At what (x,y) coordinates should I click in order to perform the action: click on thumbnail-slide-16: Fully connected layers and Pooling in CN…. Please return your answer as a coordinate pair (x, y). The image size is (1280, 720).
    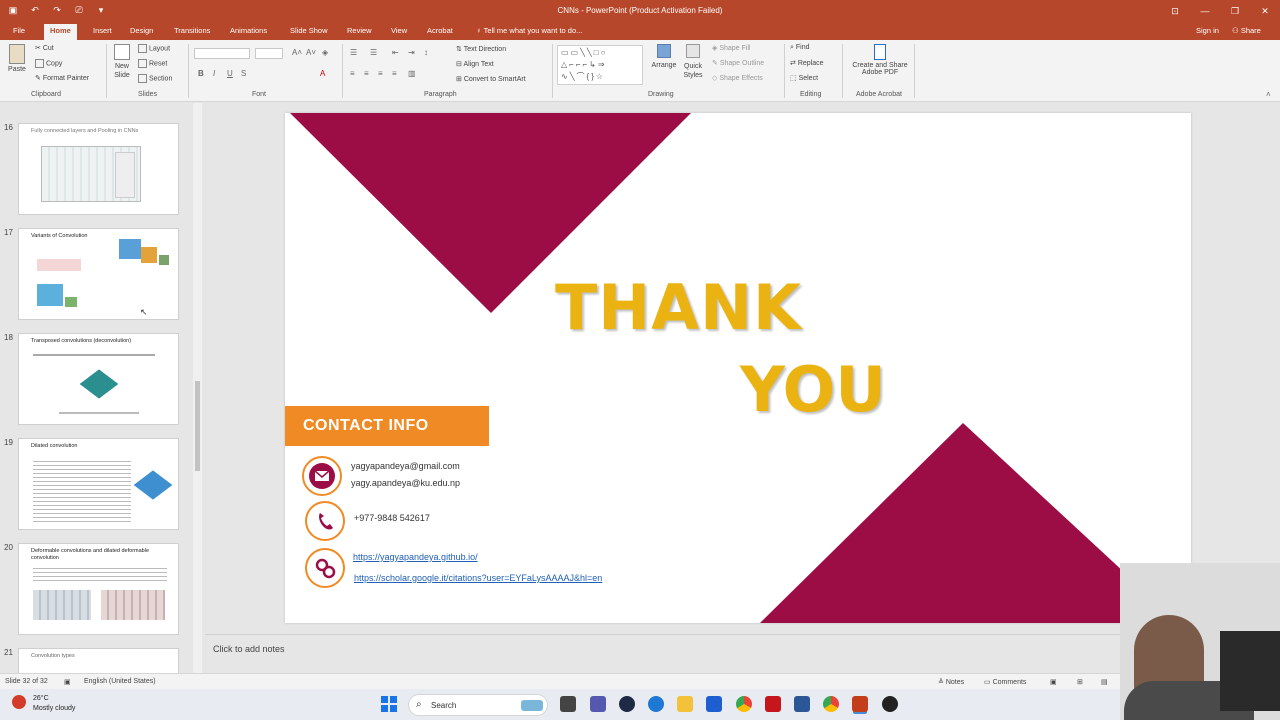
    Looking at the image, I should click on (98, 169).